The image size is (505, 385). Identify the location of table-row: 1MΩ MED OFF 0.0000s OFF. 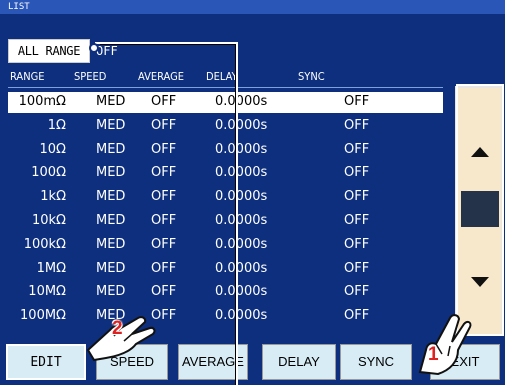
(225, 269).